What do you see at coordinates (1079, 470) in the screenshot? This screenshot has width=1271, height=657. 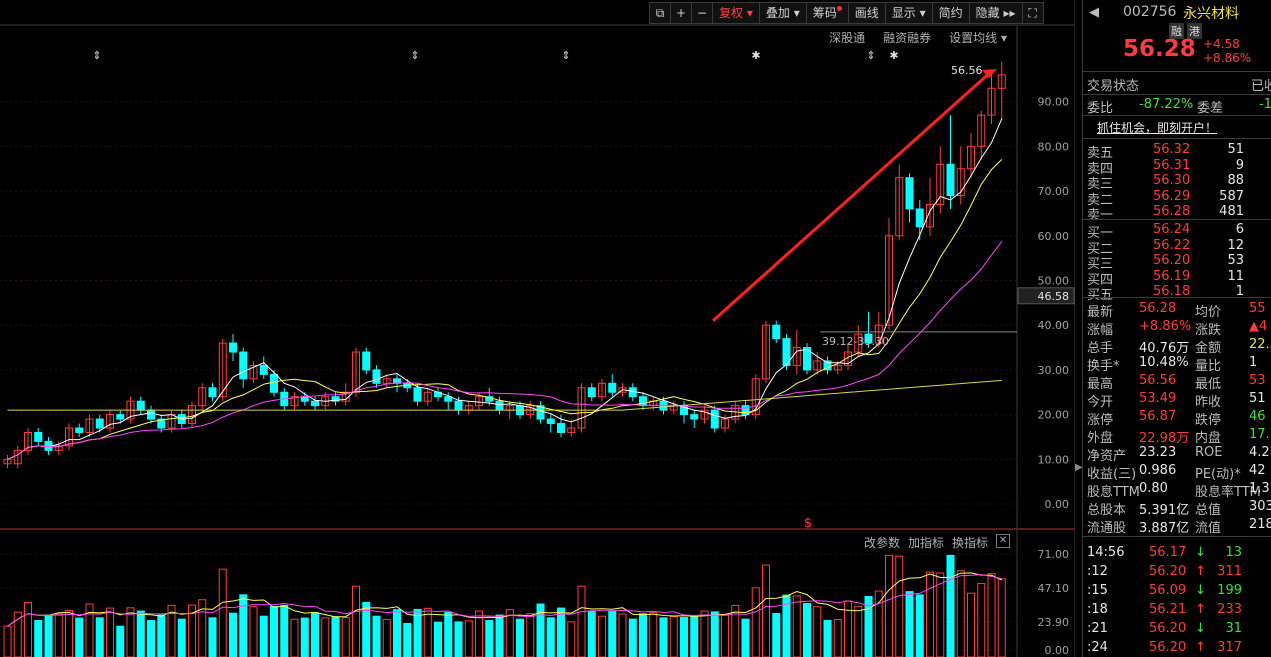 I see `panel-collapse-icon: ▶` at bounding box center [1079, 470].